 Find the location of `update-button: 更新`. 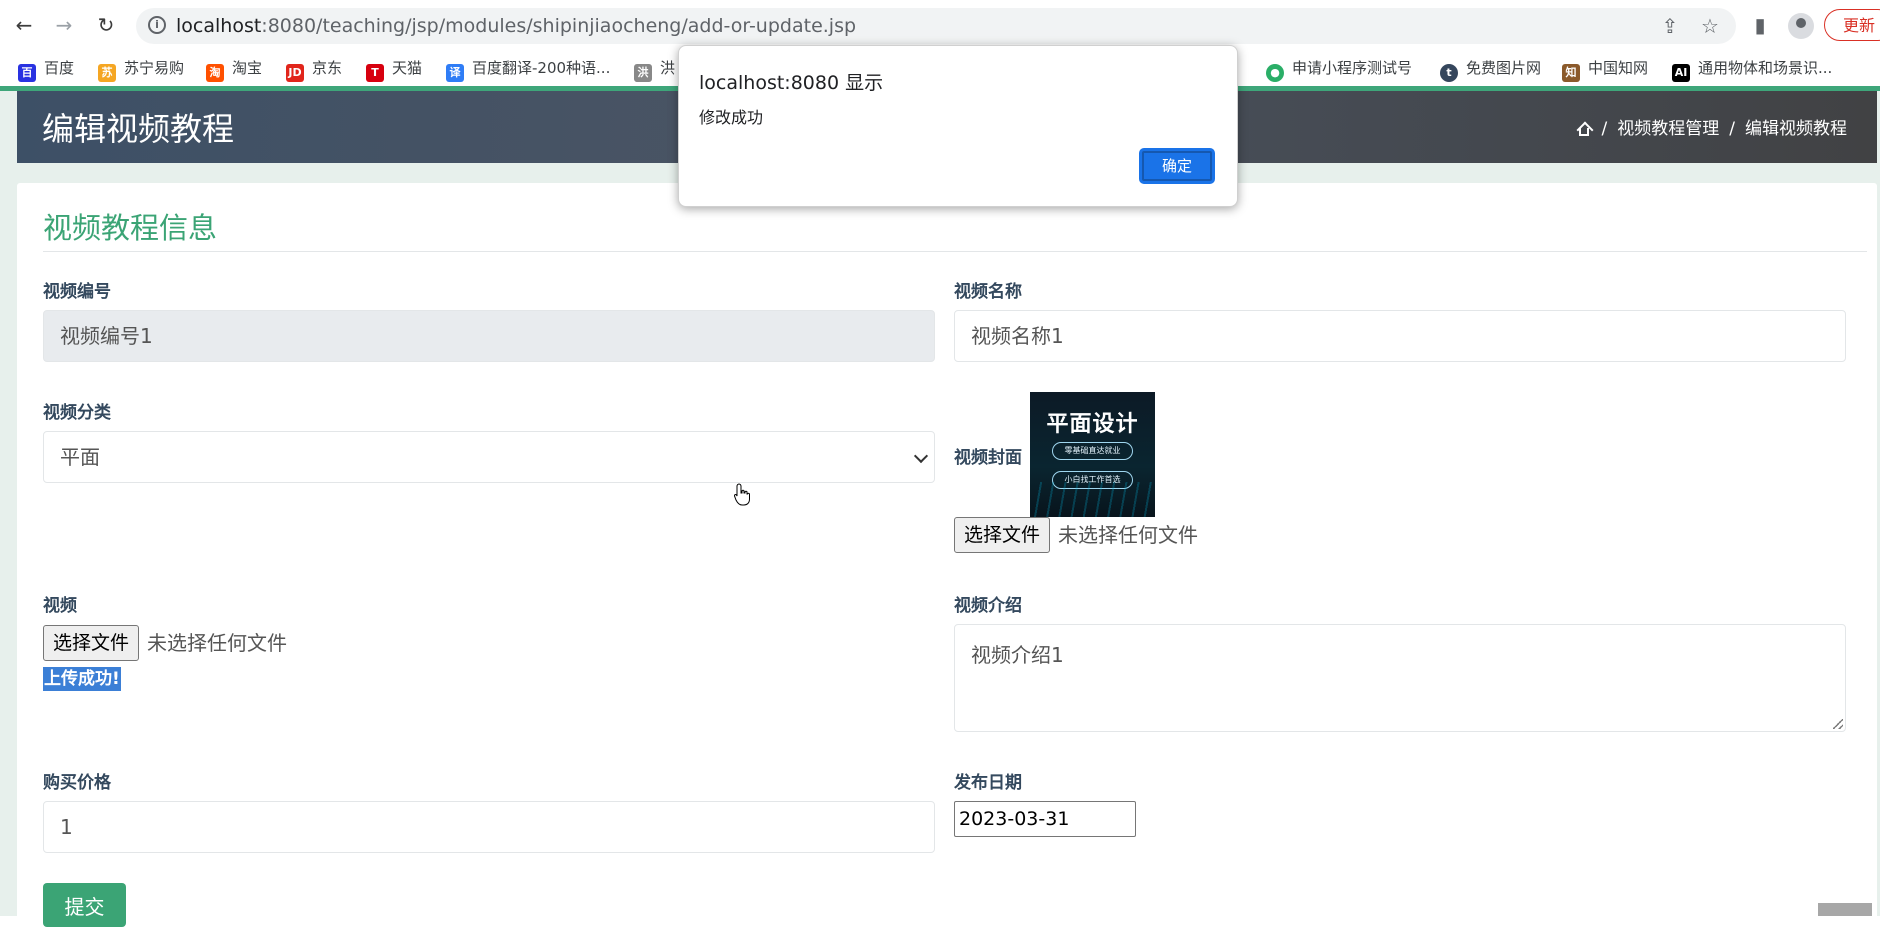

update-button: 更新 is located at coordinates (1852, 25).